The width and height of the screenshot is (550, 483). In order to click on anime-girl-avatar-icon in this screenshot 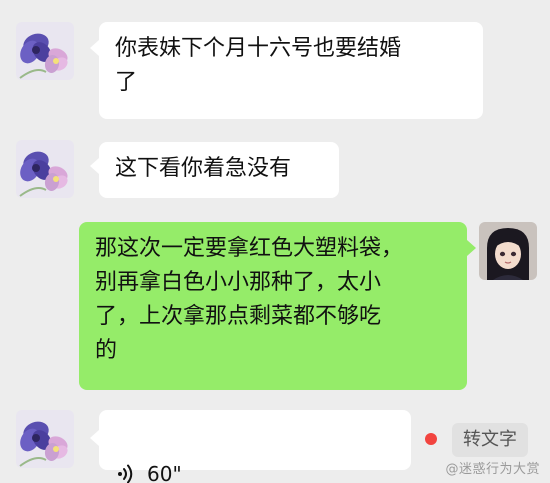, I will do `click(508, 251)`.